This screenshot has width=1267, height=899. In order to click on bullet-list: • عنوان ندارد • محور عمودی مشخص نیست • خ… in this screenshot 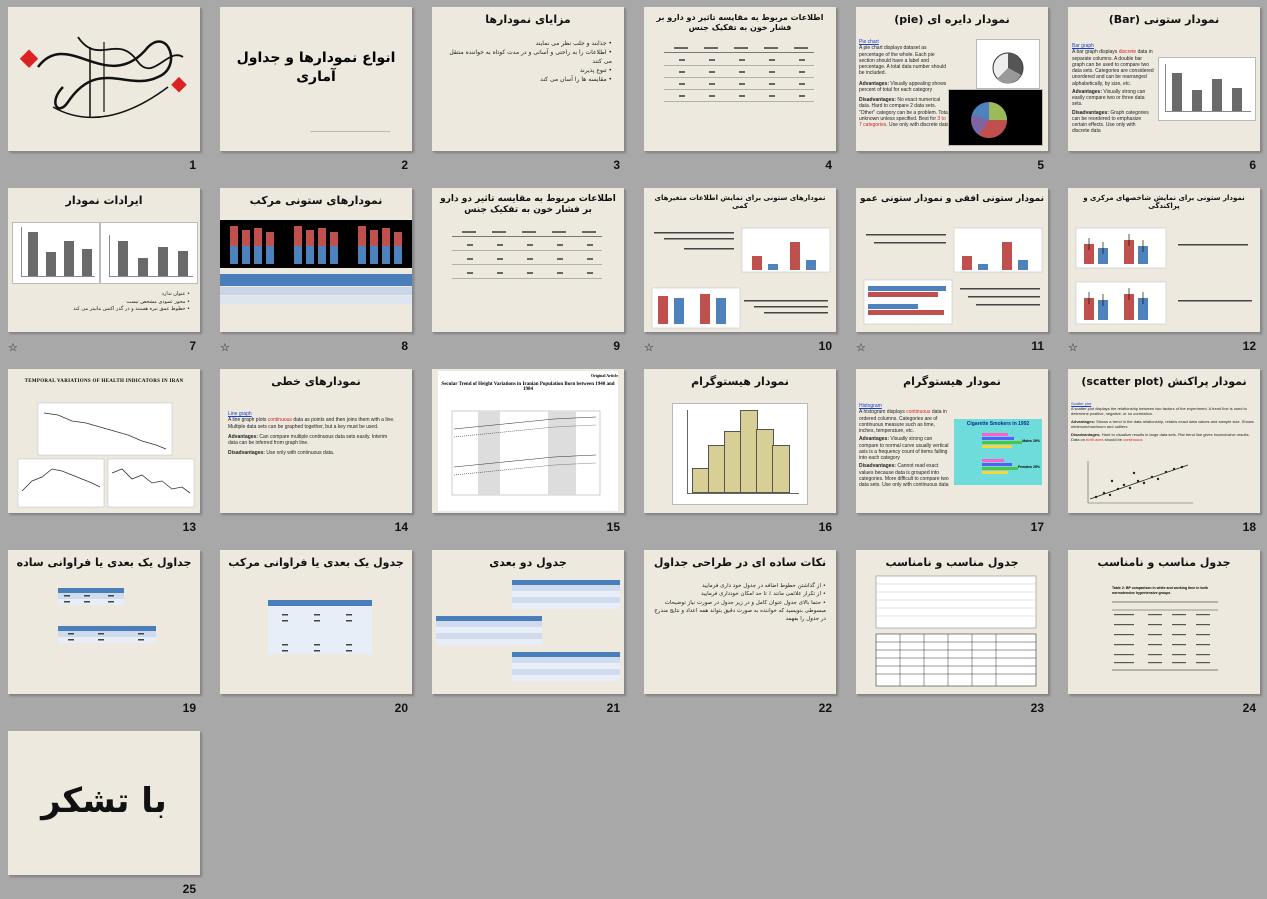, I will do `click(105, 302)`.